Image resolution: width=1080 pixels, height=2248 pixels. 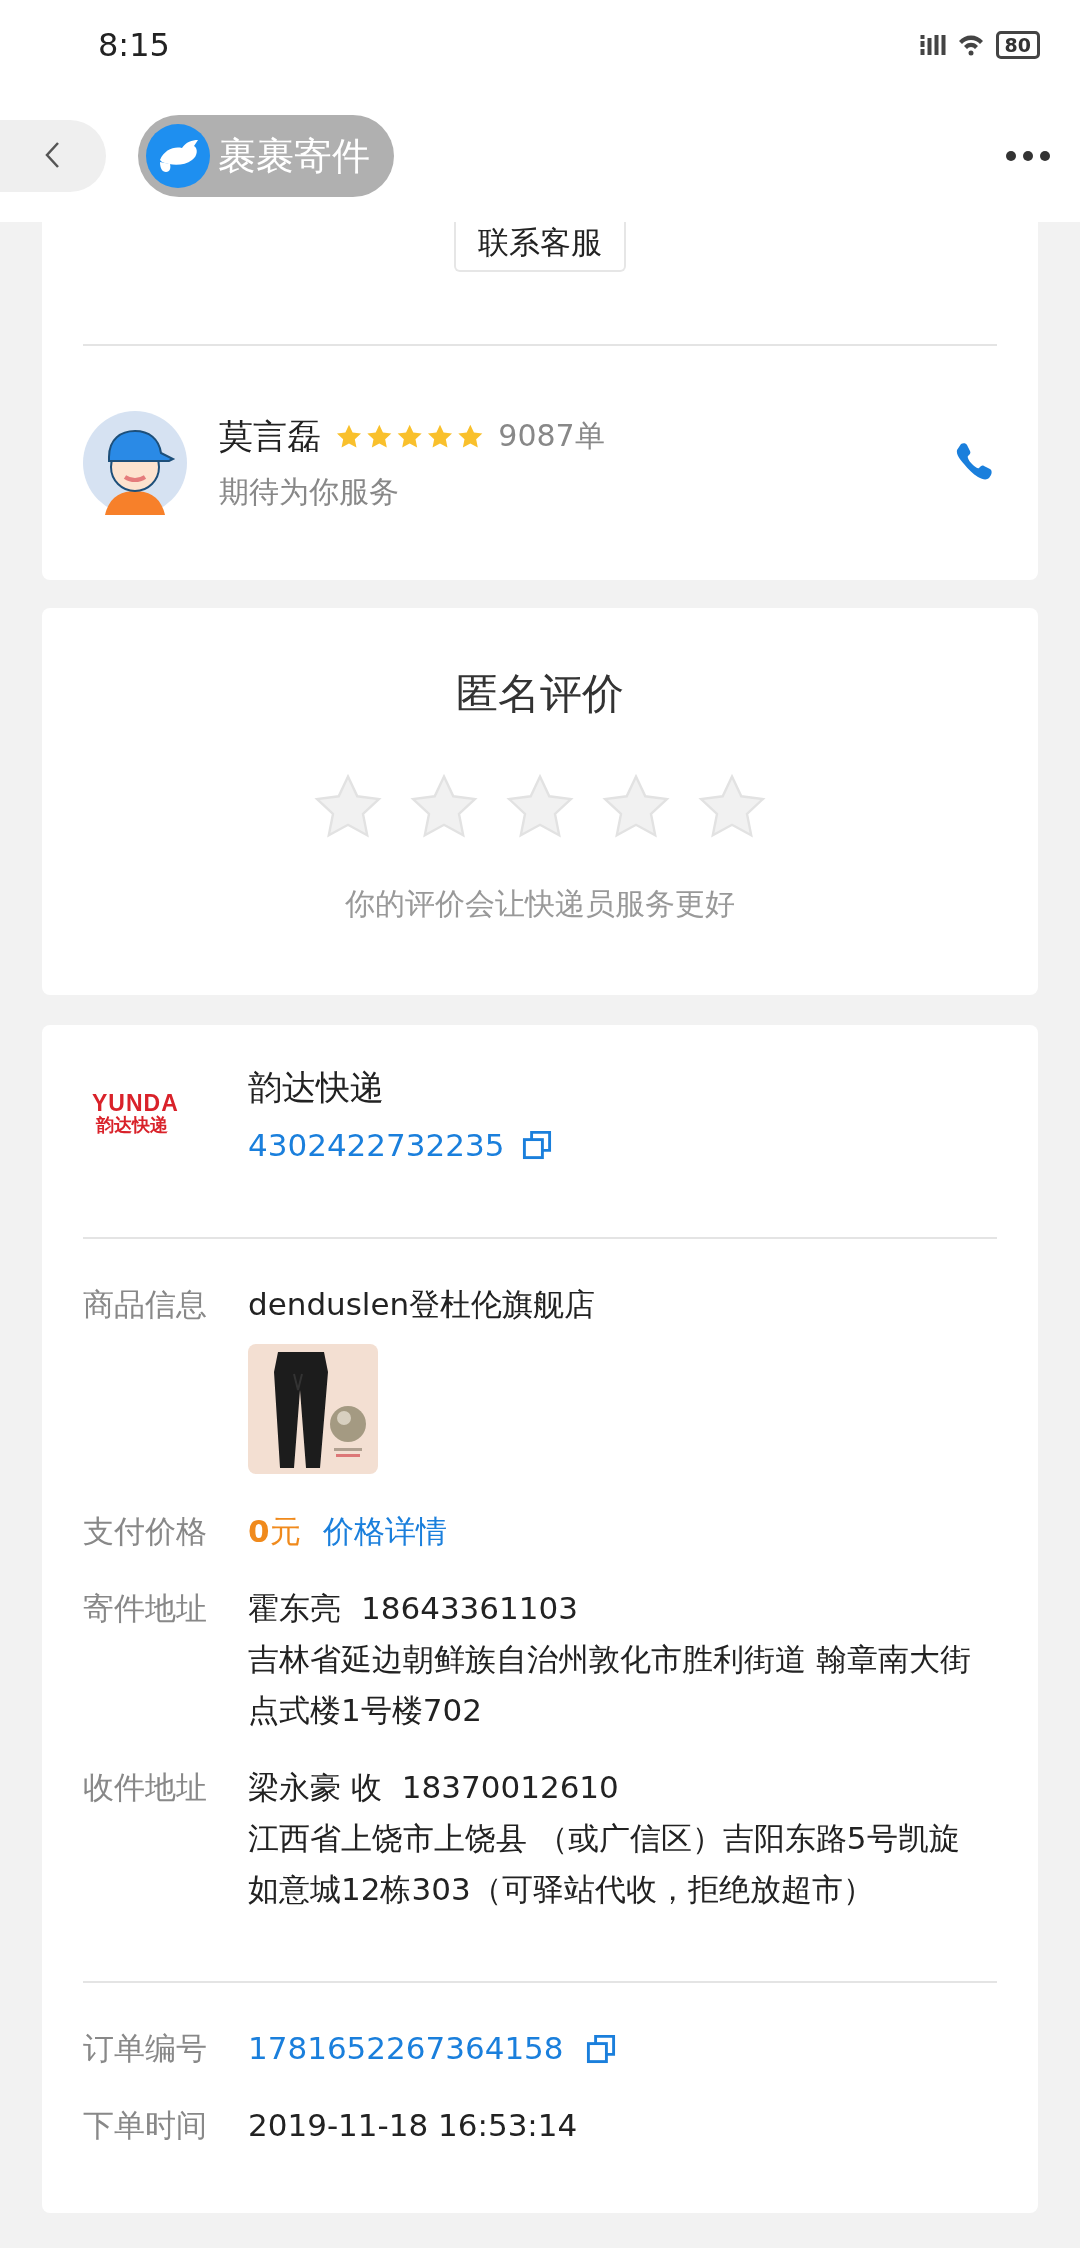 What do you see at coordinates (932, 45) in the screenshot?
I see `signal-icon` at bounding box center [932, 45].